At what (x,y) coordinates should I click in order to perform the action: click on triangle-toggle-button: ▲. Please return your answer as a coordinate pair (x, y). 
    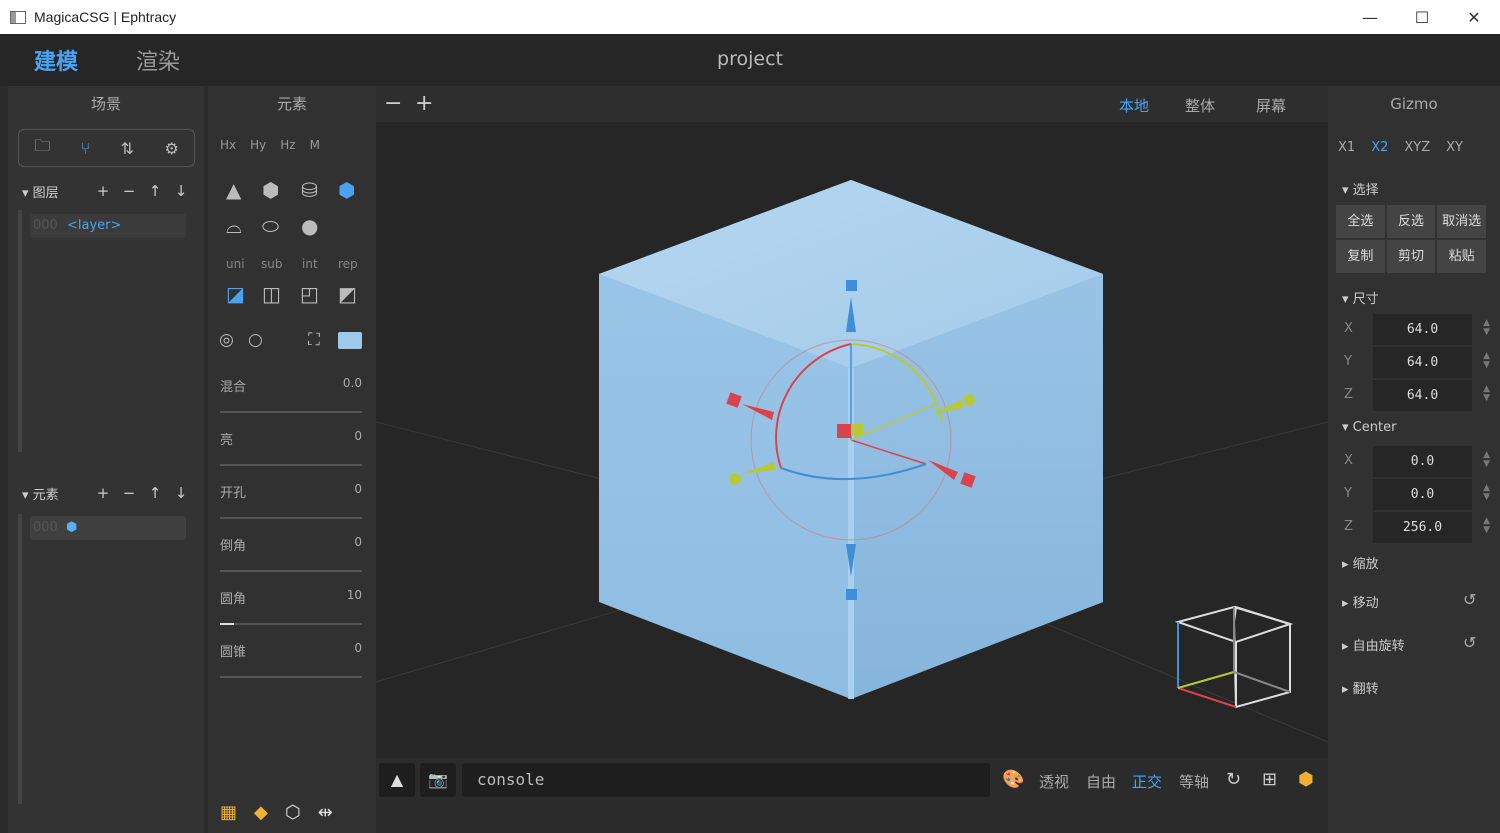
    Looking at the image, I should click on (397, 780).